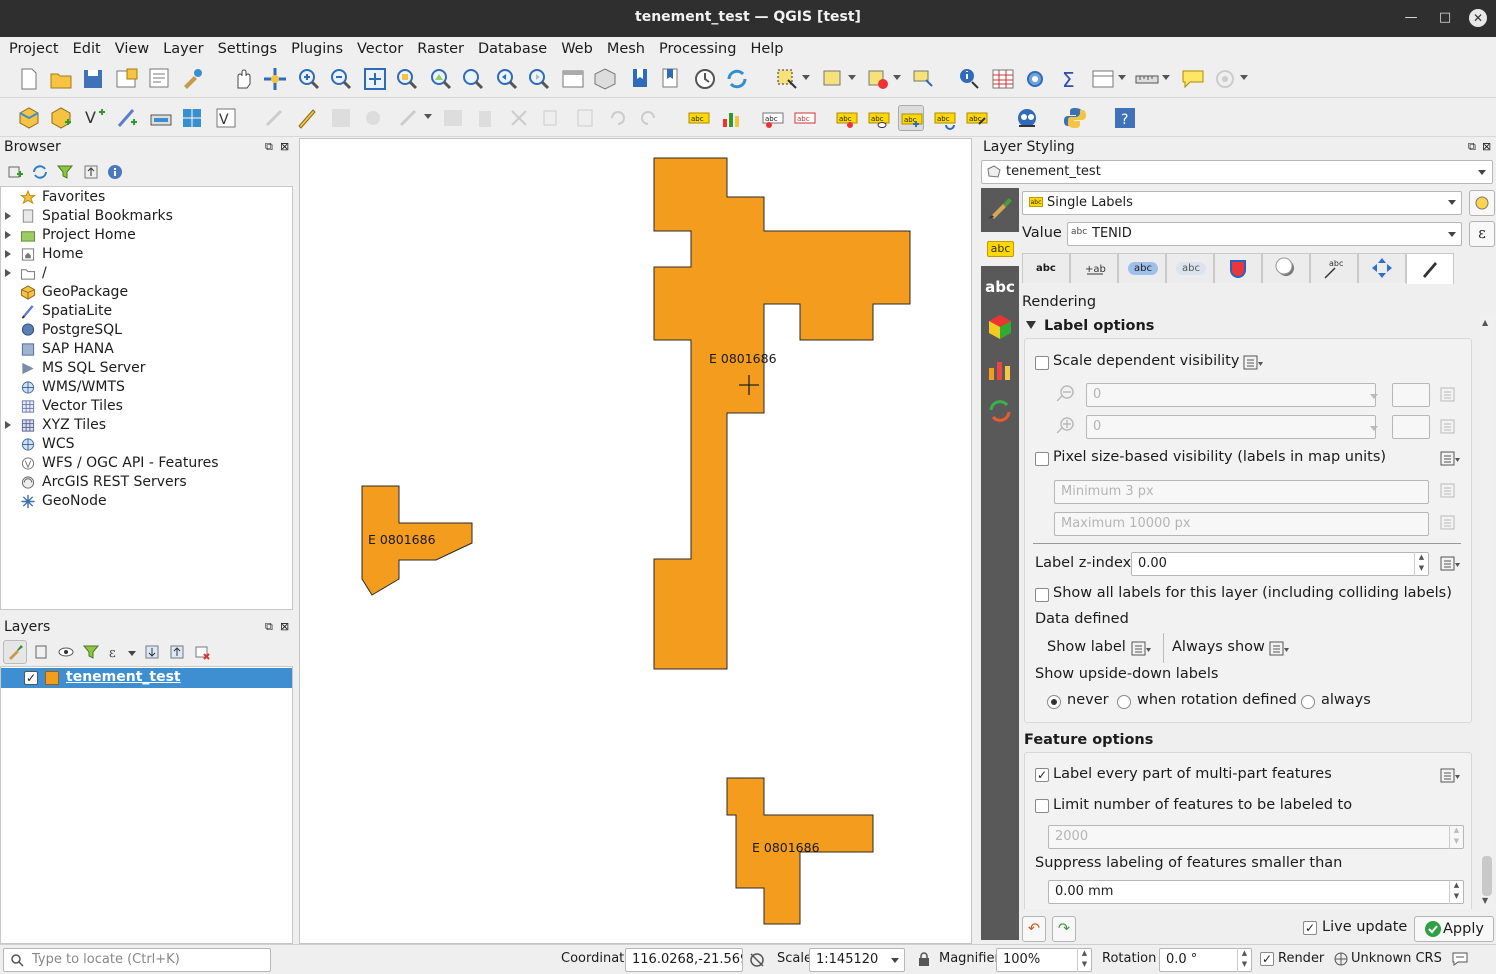  Describe the element at coordinates (1042, 459) in the screenshot. I see `pixel-visibility-checkbox` at that location.